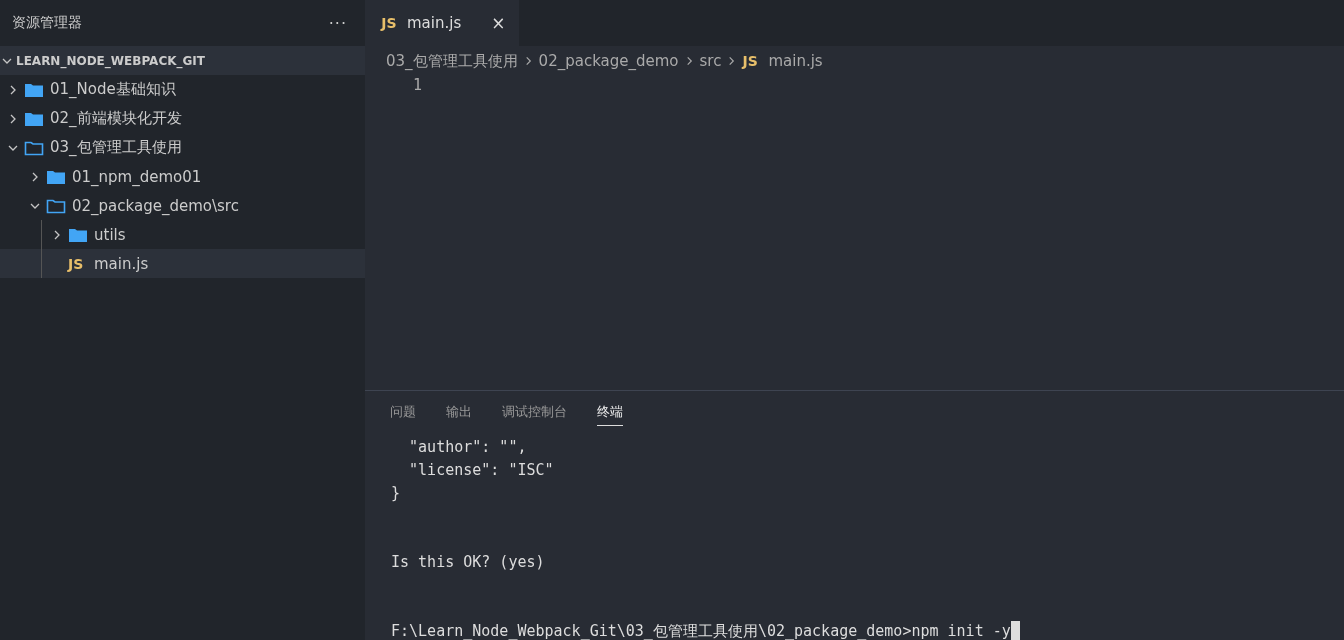 The width and height of the screenshot is (1344, 640). I want to click on panel-tab: 终端, so click(610, 414).